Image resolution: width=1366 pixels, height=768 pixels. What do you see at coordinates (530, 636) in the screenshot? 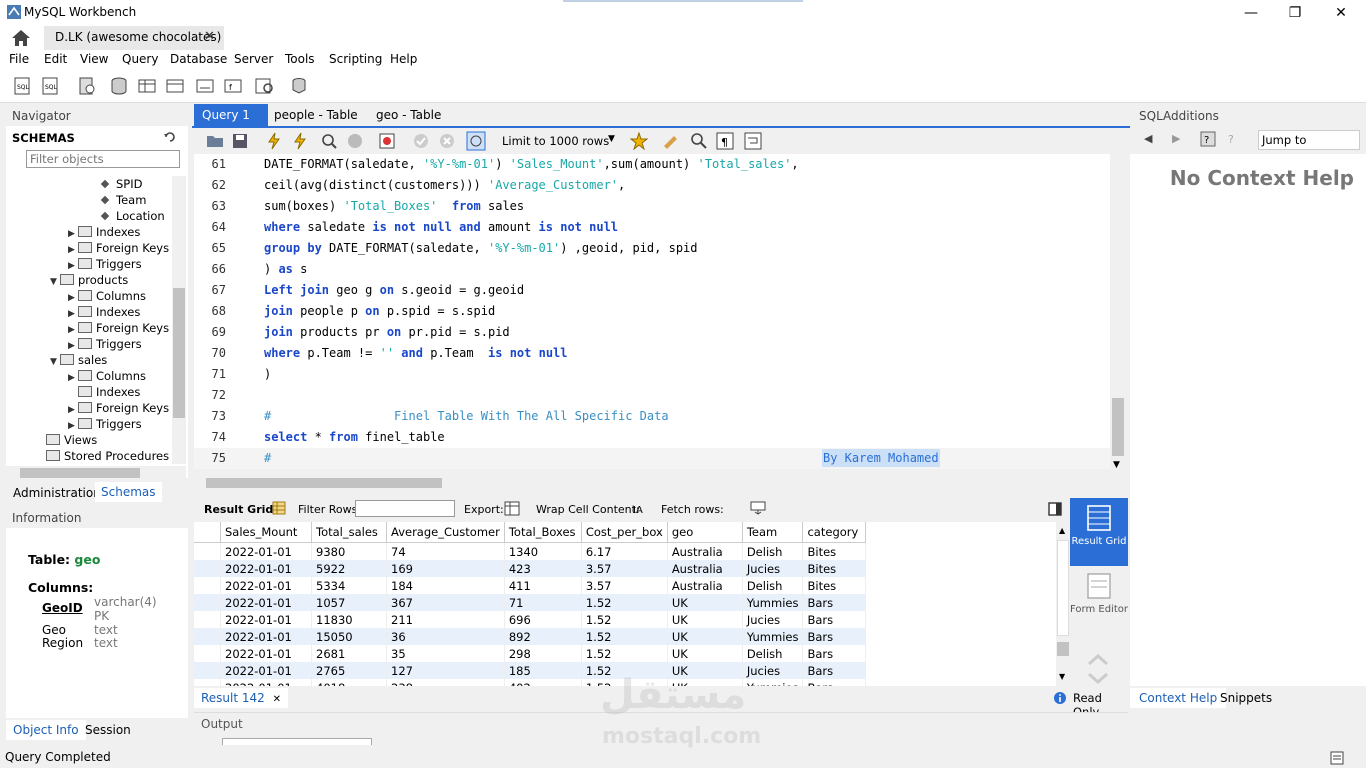
I see `table-row: 2022-01-01 15050 36 892 1.52 UK Yummies Bars` at bounding box center [530, 636].